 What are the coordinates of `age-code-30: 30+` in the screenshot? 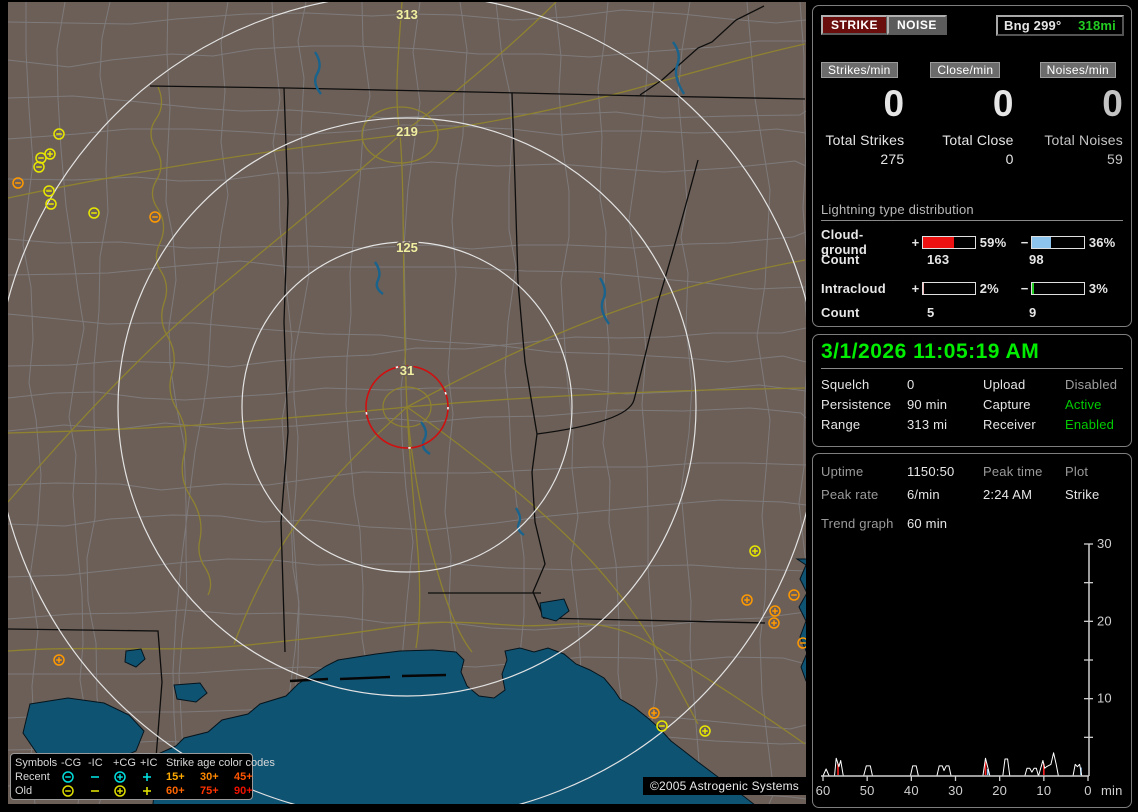 It's located at (209, 777).